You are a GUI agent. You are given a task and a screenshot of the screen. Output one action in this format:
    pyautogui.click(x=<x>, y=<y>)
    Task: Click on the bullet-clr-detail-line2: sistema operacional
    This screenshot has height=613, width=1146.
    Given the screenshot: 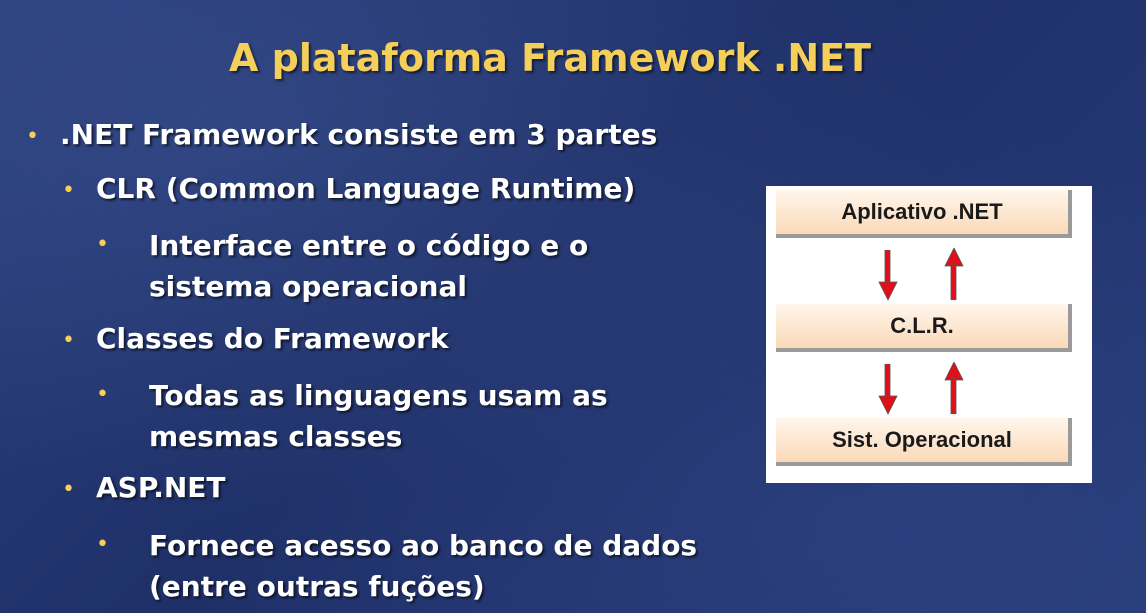 What is the action you would take?
    pyautogui.click(x=308, y=286)
    